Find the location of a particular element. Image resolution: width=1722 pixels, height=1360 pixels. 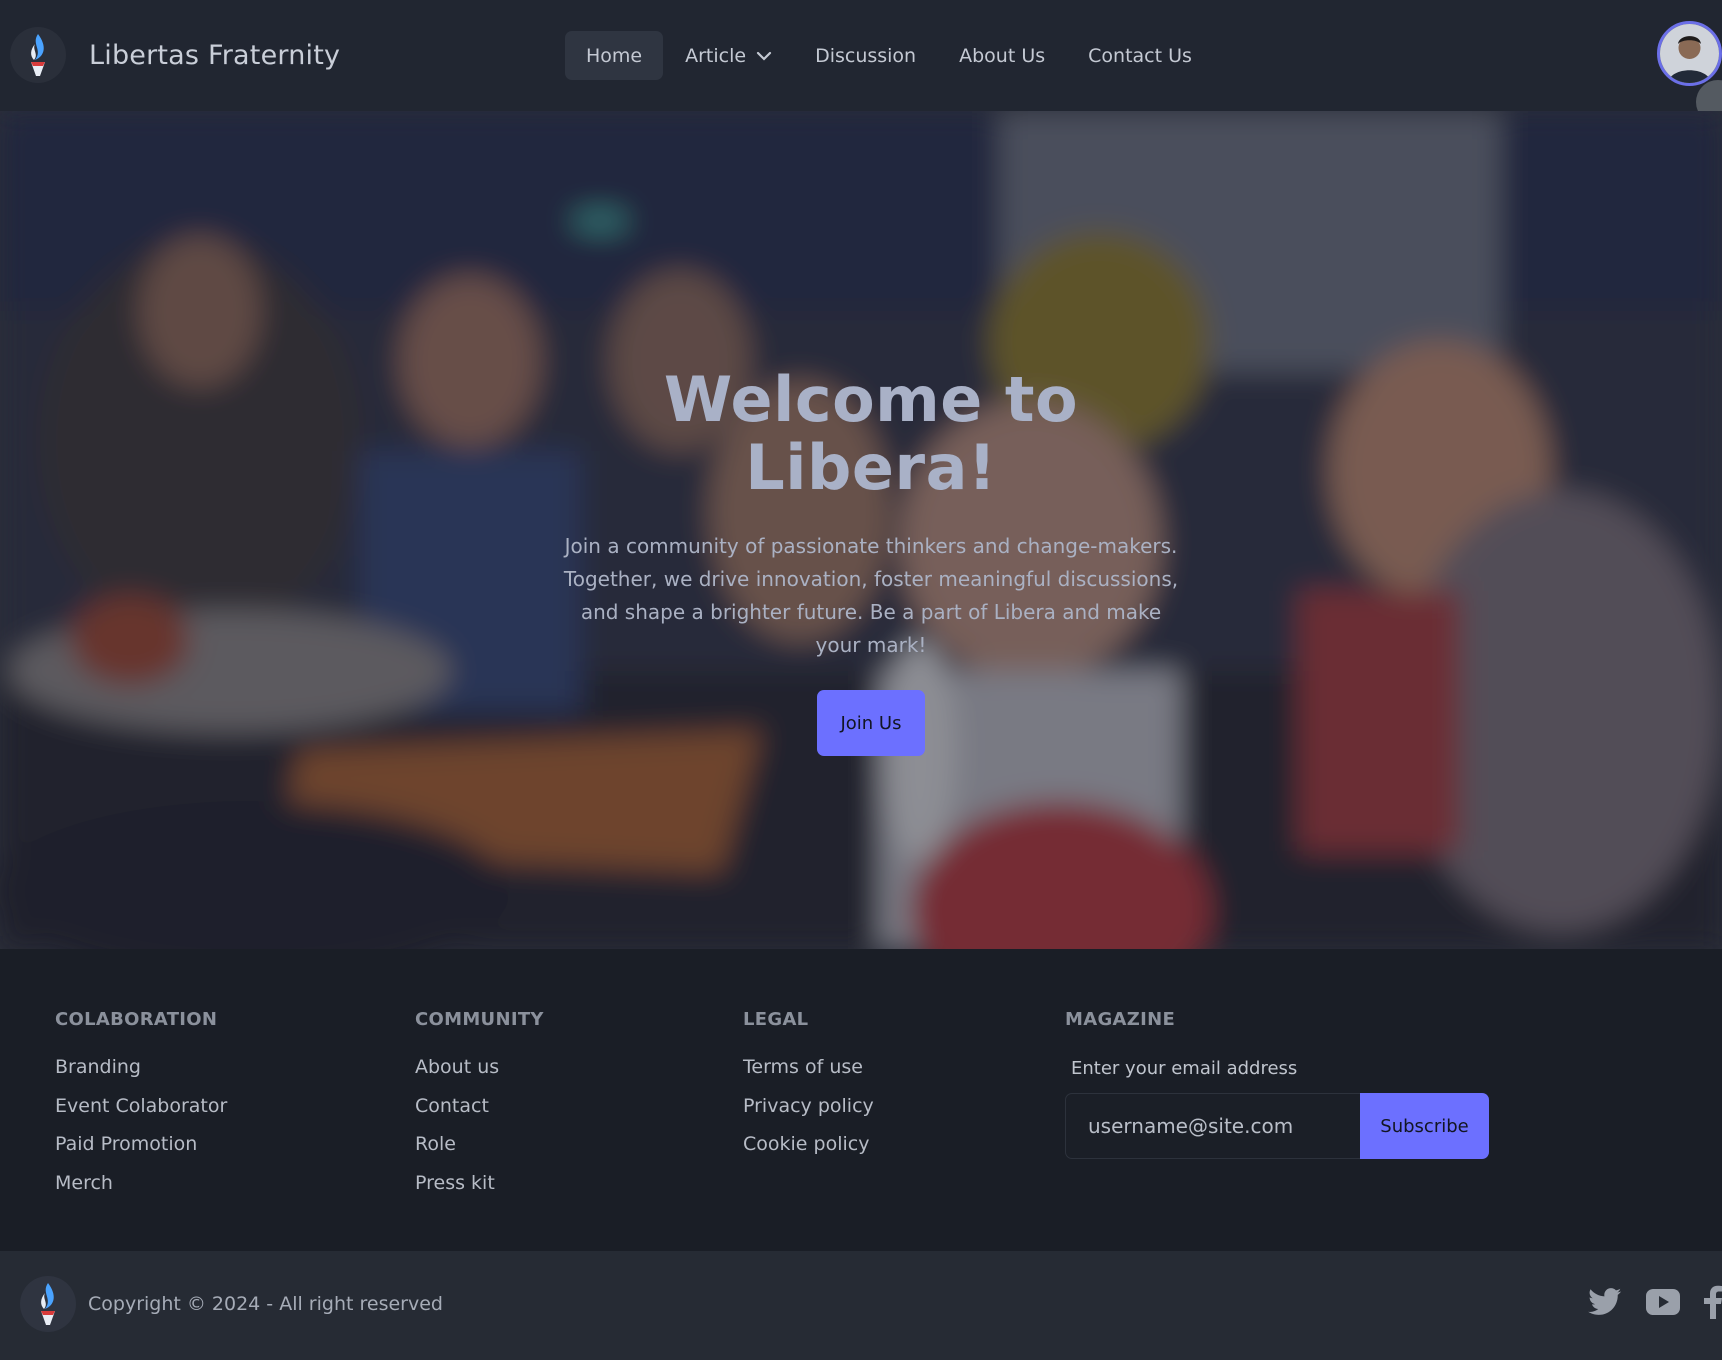

nav-article: Article is located at coordinates (728, 55).